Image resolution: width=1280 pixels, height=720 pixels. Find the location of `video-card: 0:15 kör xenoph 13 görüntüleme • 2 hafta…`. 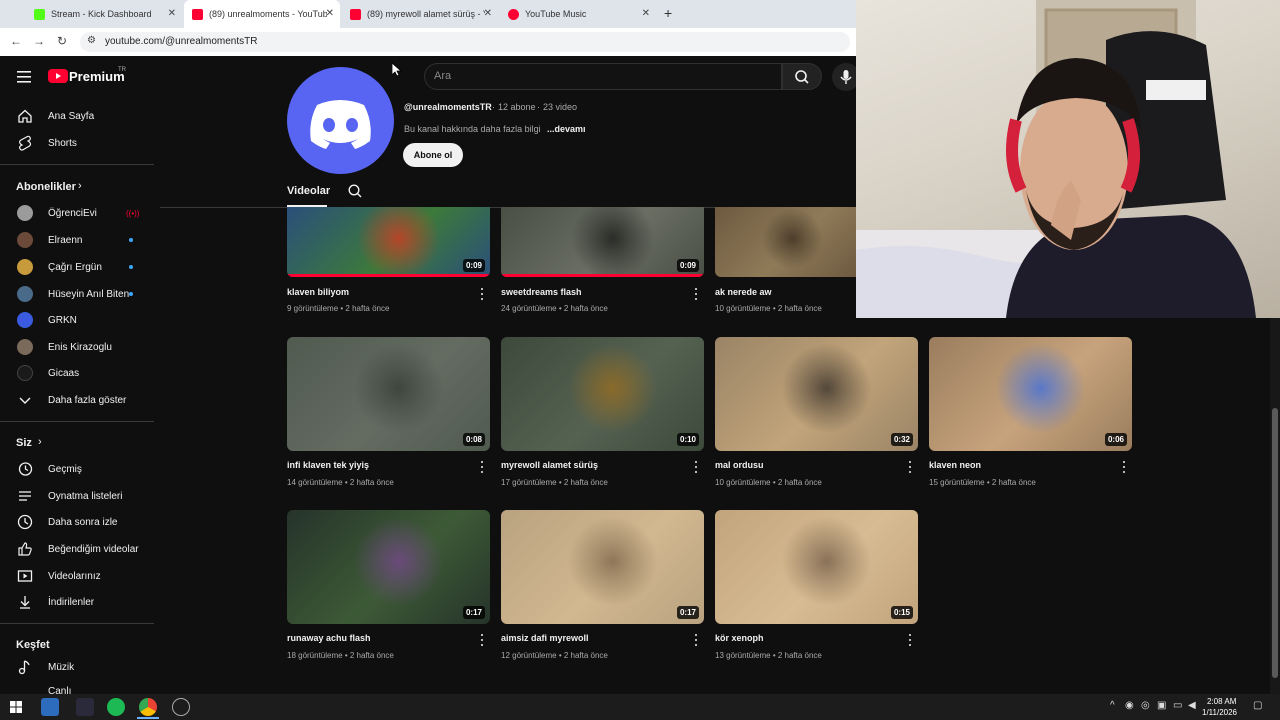

video-card: 0:15 kör xenoph 13 görüntüleme • 2 hafta… is located at coordinates (816, 587).